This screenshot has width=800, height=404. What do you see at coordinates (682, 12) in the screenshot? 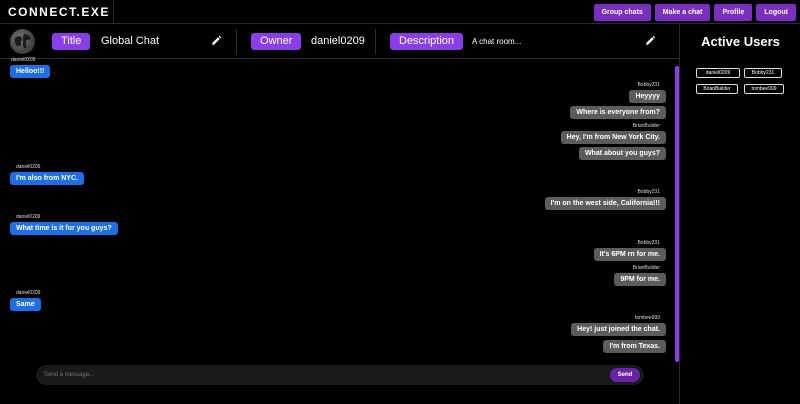
I see `make-chat-button: Make a chat` at bounding box center [682, 12].